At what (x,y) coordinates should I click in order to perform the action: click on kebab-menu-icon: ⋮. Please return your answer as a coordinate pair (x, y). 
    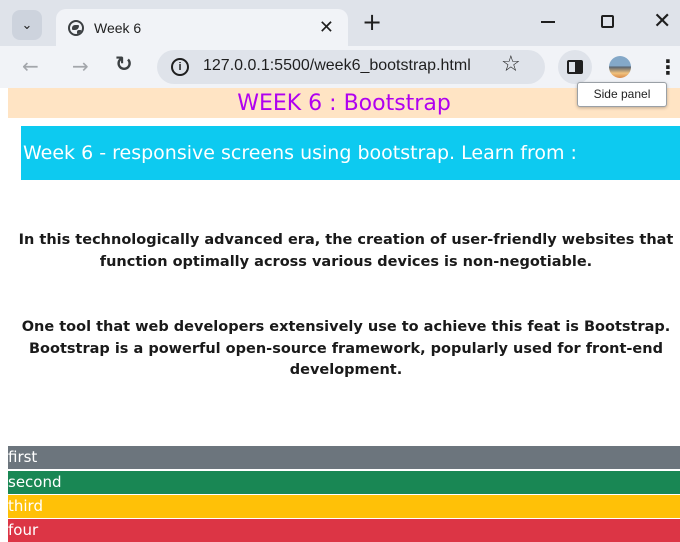
    Looking at the image, I should click on (668, 67).